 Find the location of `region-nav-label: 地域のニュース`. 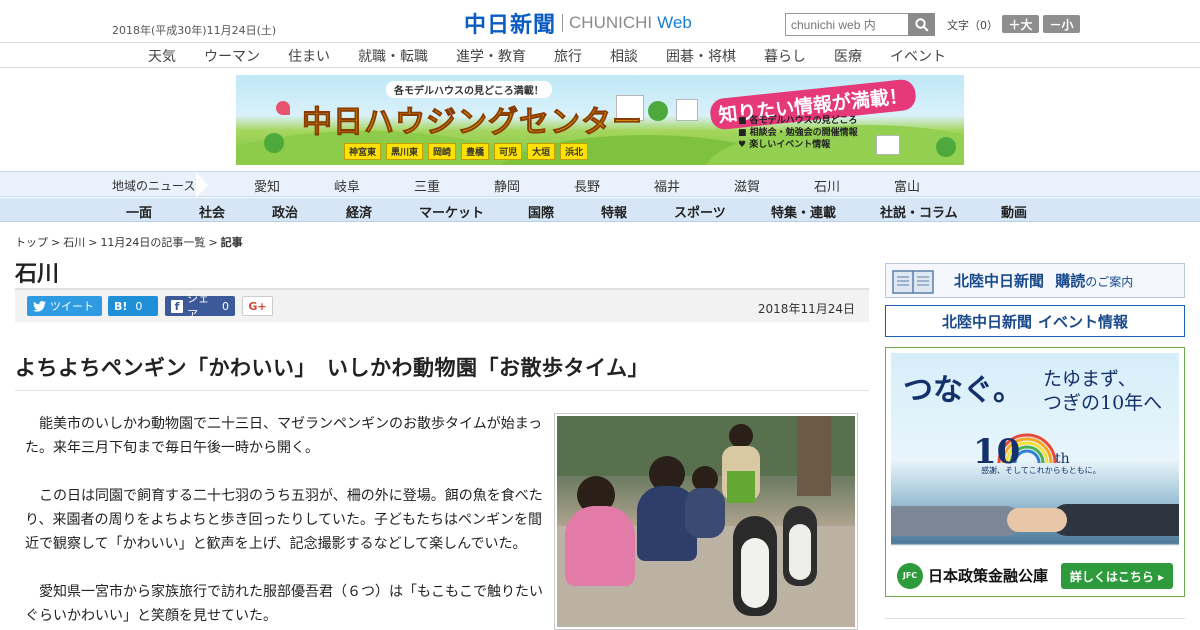

region-nav-label: 地域のニュース is located at coordinates (154, 186).